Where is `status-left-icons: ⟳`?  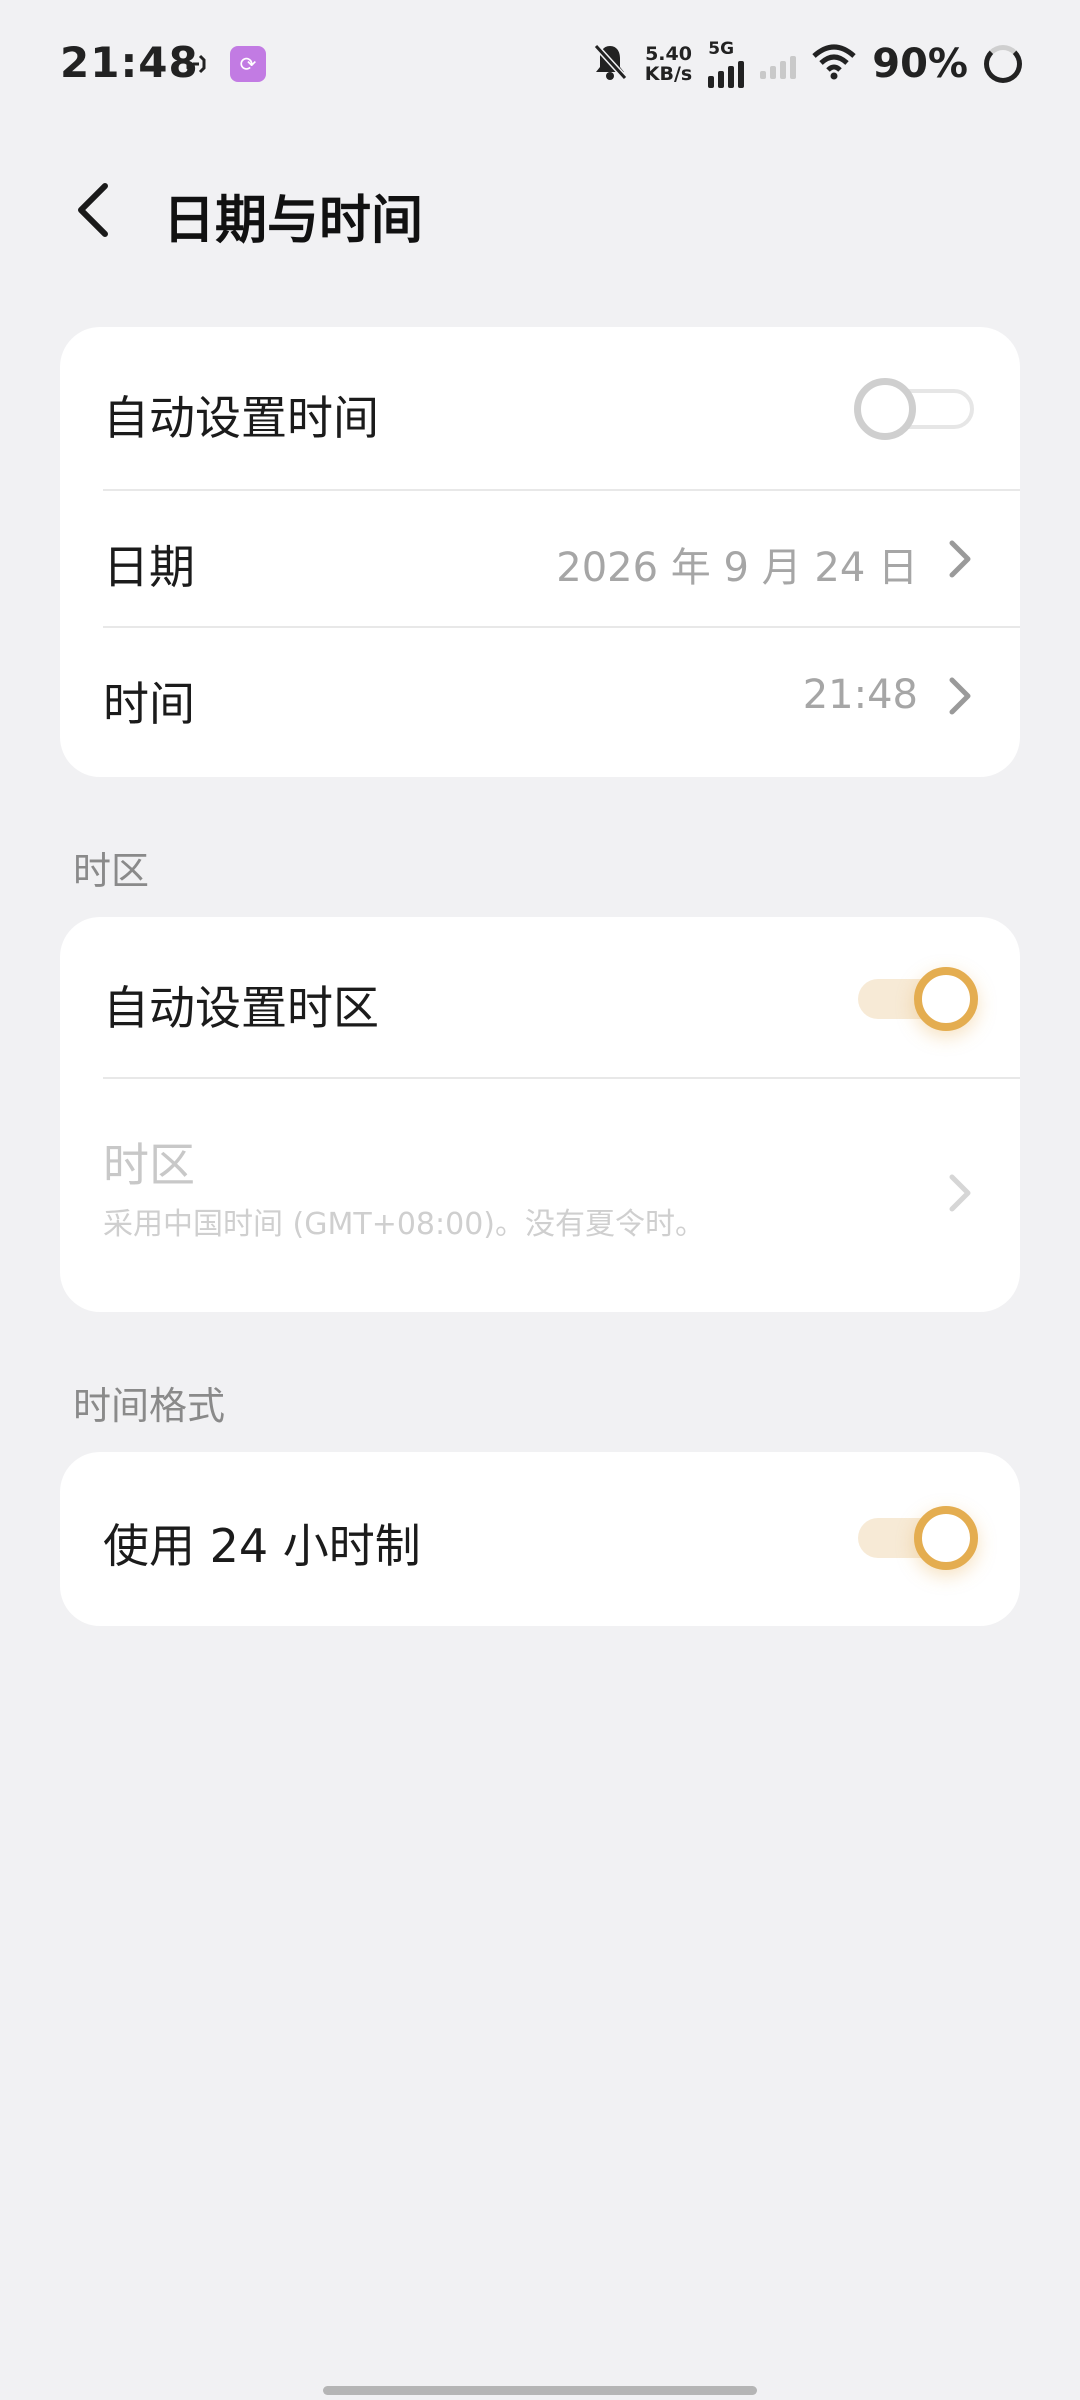 status-left-icons: ⟳ is located at coordinates (223, 64).